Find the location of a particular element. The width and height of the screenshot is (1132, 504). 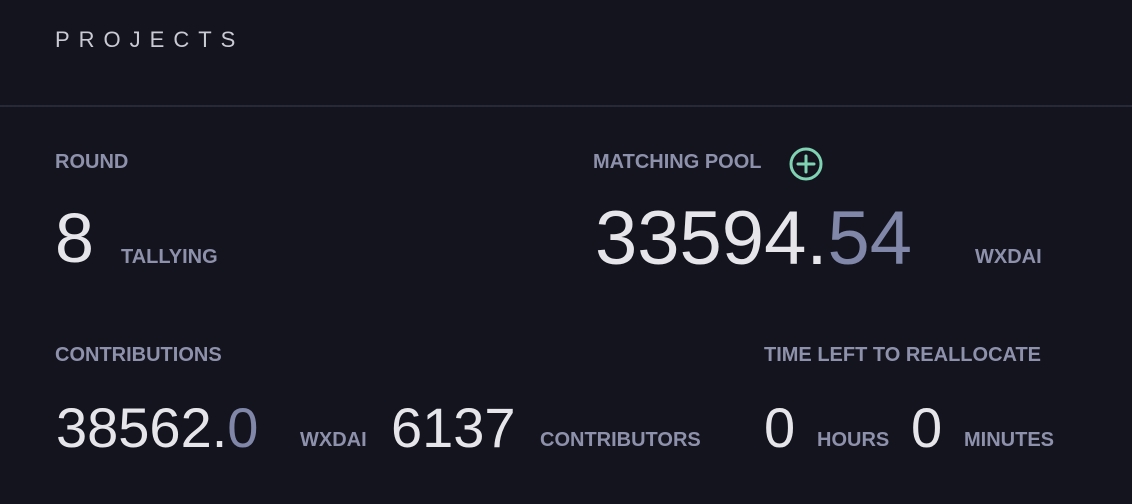

time-left-label: TIME LEFT TO REALLOCATE is located at coordinates (903, 355).